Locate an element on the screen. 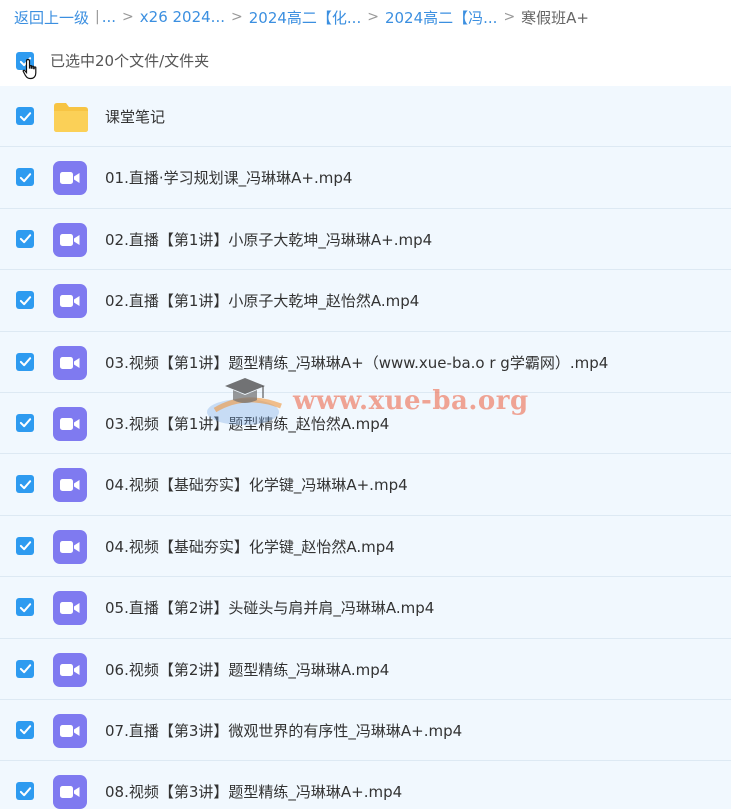  file-name: 01.直播·学习规划课_冯琳琳A+.mp4 is located at coordinates (228, 177).